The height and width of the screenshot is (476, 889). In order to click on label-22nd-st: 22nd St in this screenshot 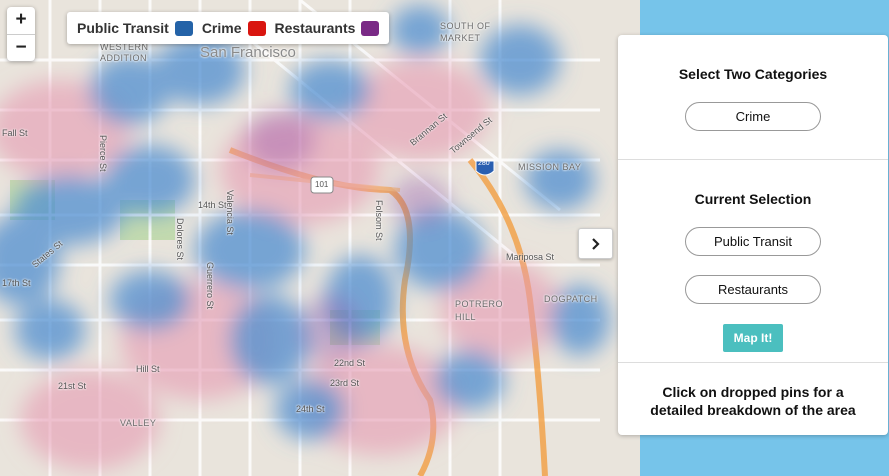, I will do `click(350, 363)`.